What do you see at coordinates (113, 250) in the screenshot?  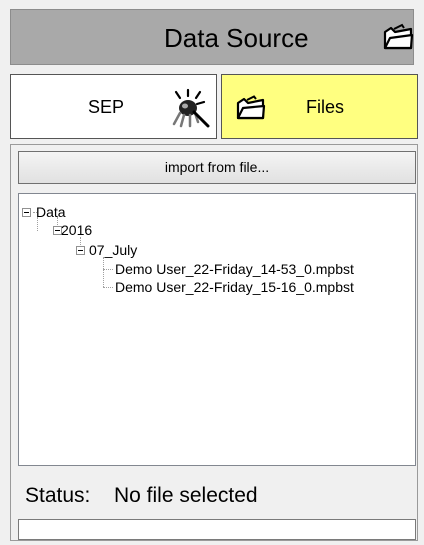 I see `tree-node-month: 07_July` at bounding box center [113, 250].